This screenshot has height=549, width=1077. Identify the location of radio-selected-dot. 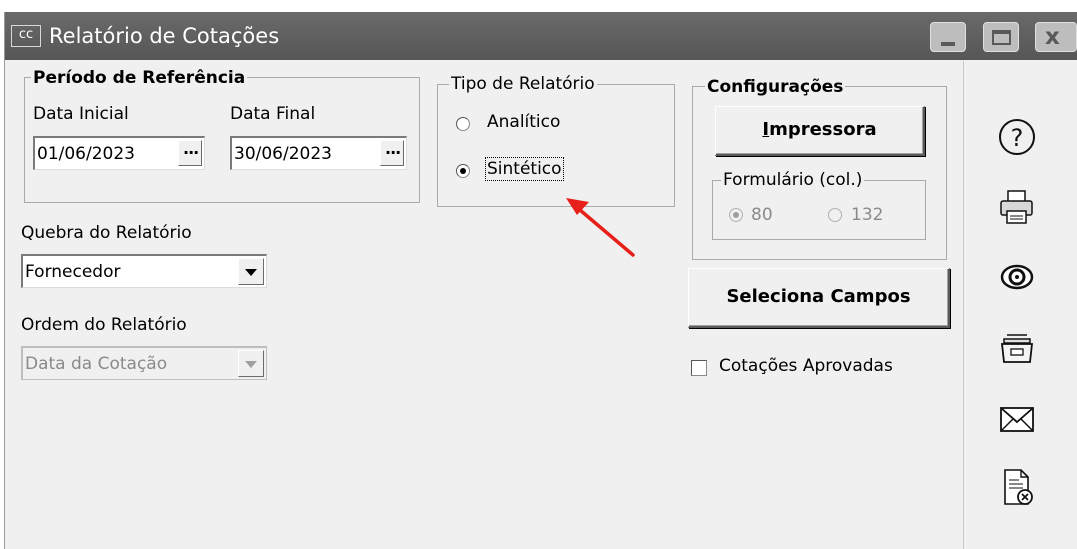
(736, 215).